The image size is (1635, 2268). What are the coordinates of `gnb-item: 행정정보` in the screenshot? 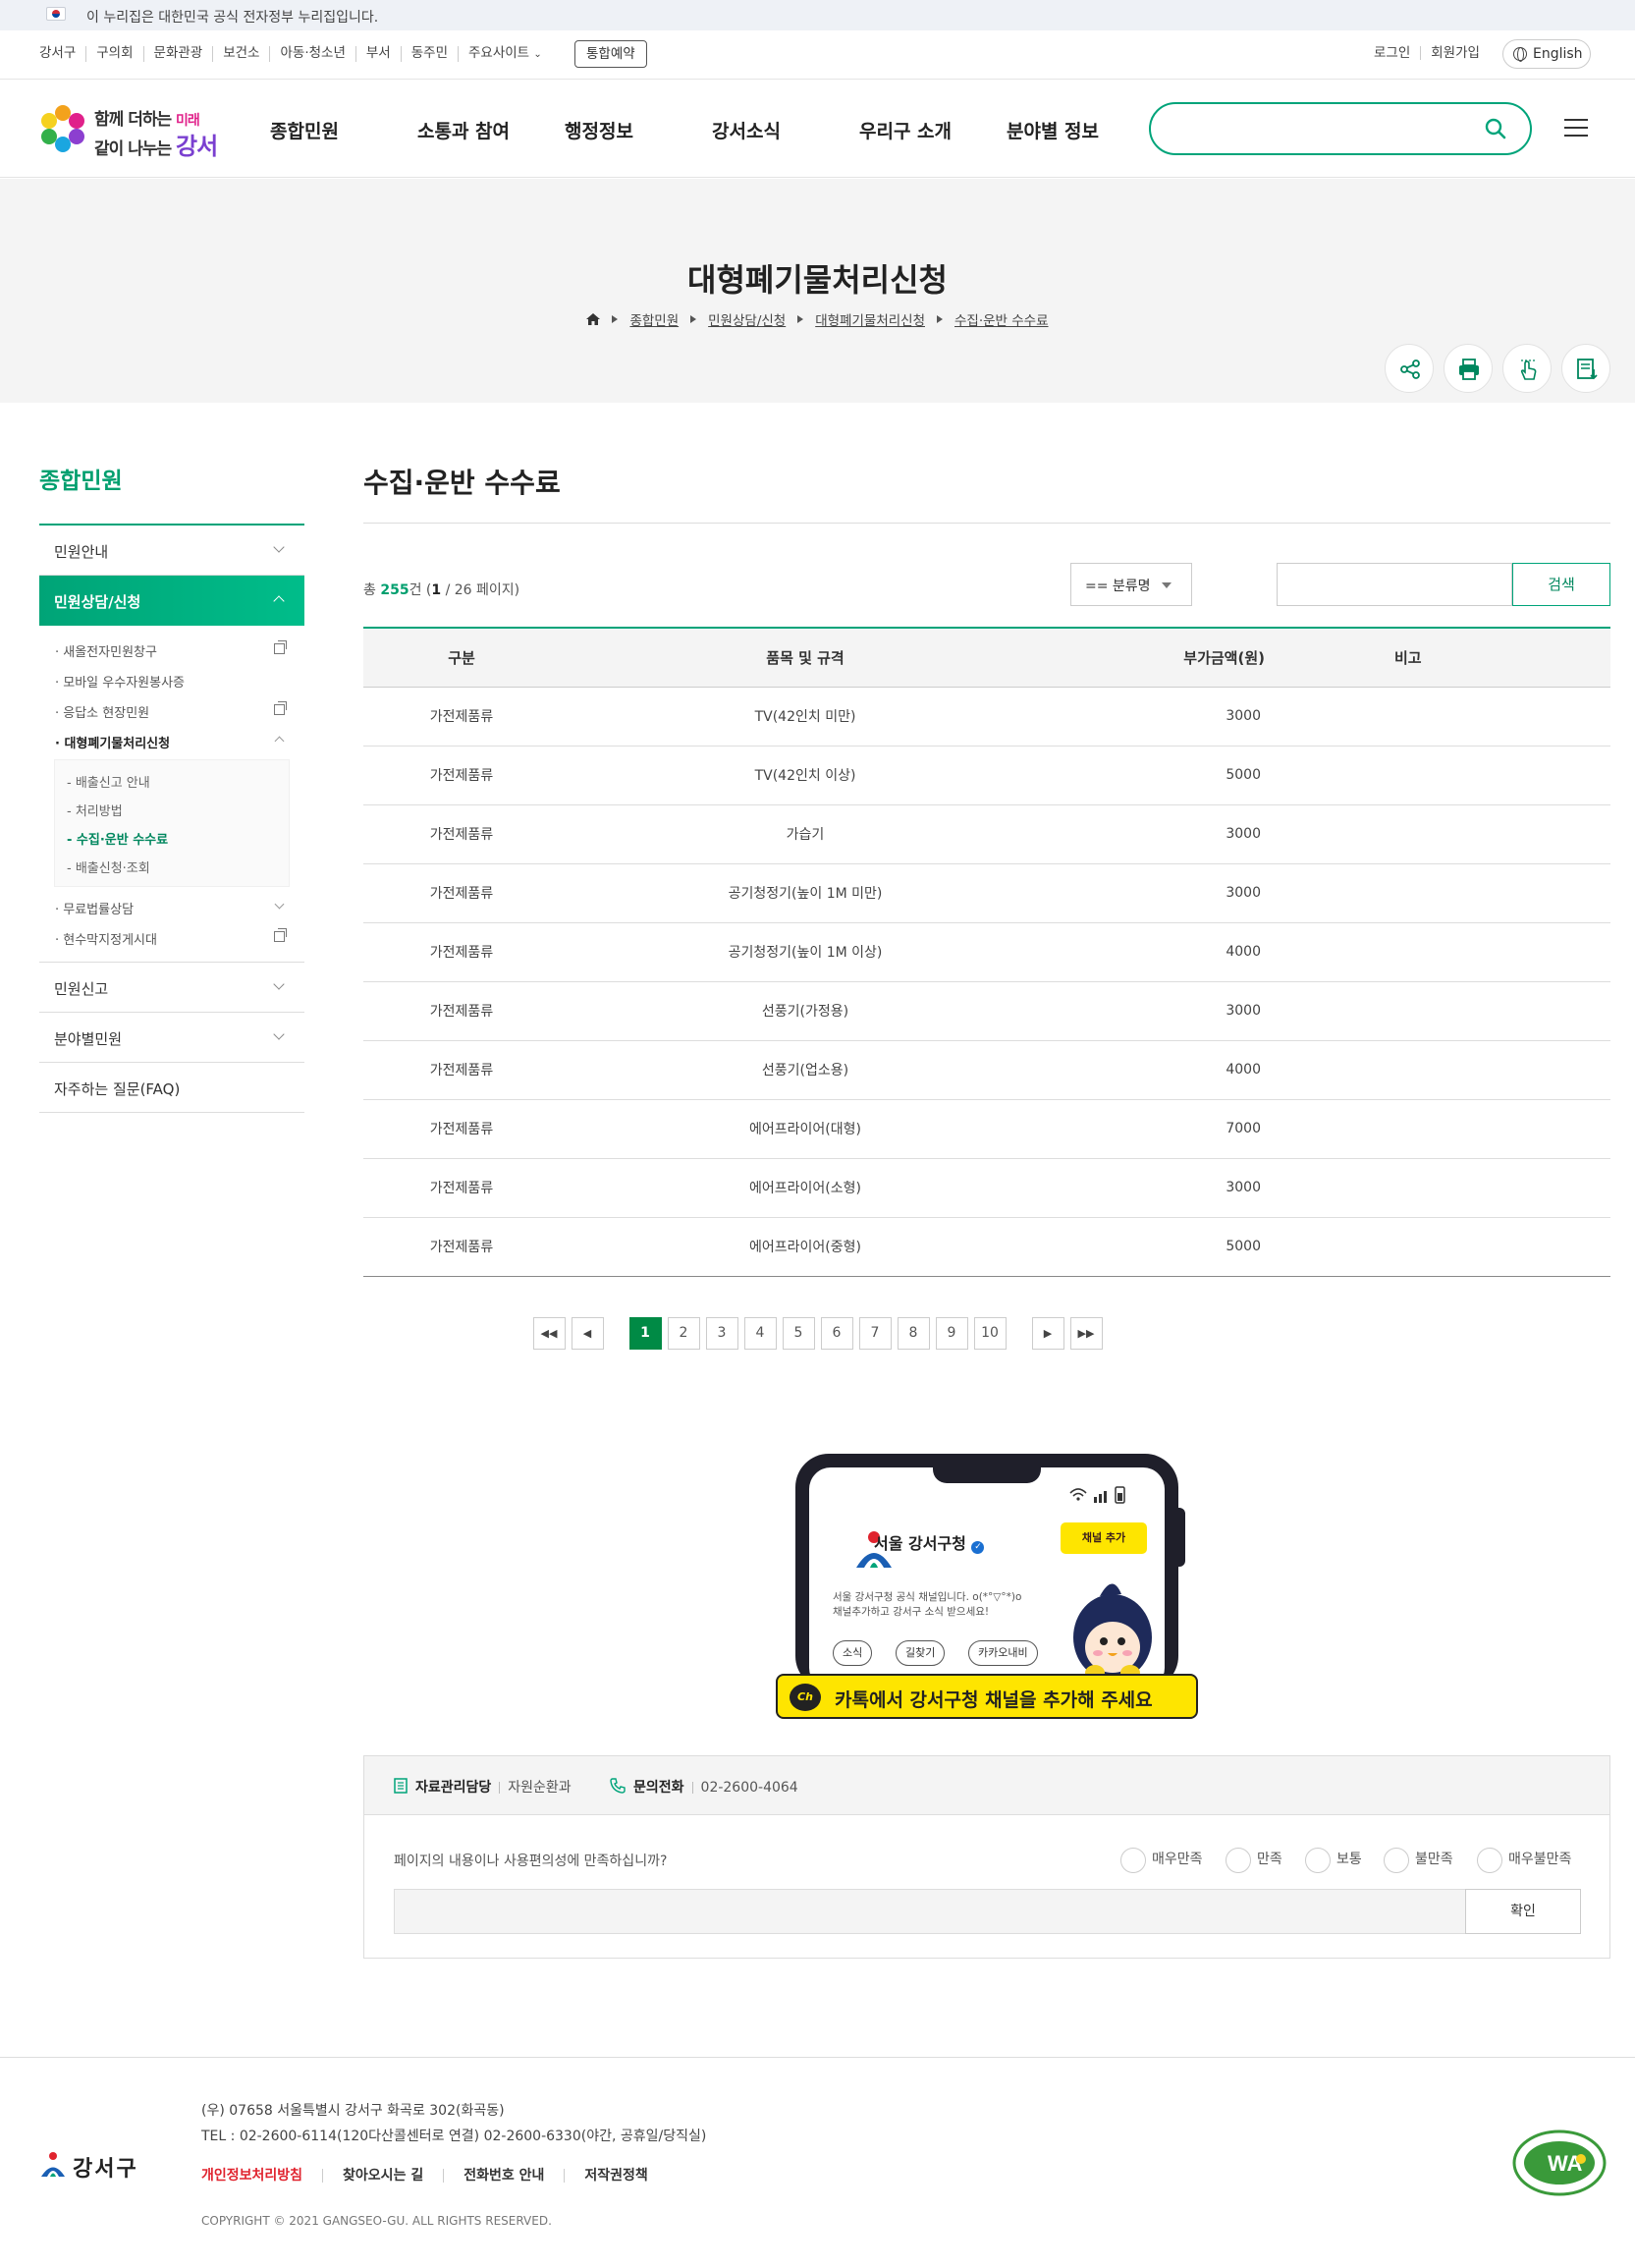 It's located at (599, 130).